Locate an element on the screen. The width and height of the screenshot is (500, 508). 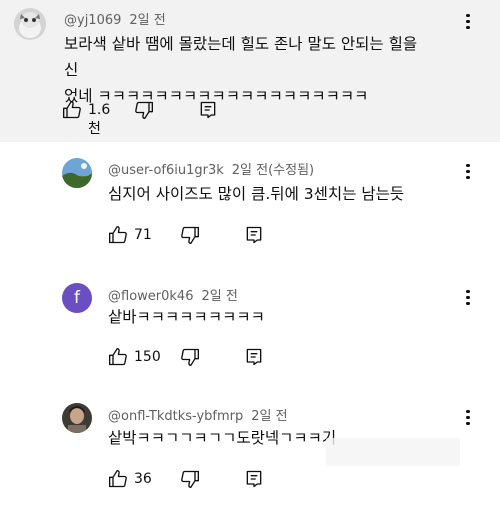
comment-author: @yj1069 is located at coordinates (92, 20).